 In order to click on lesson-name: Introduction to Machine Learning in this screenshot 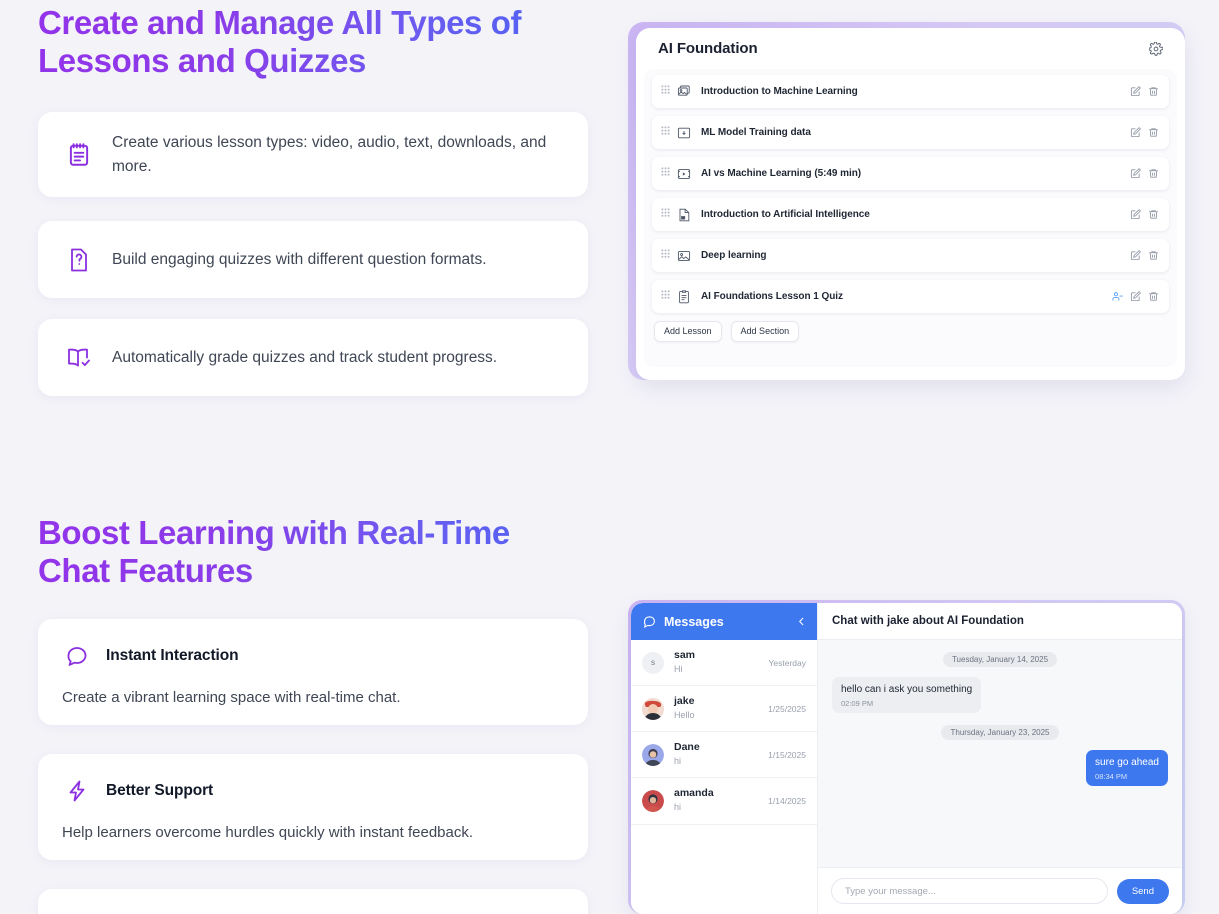, I will do `click(779, 91)`.